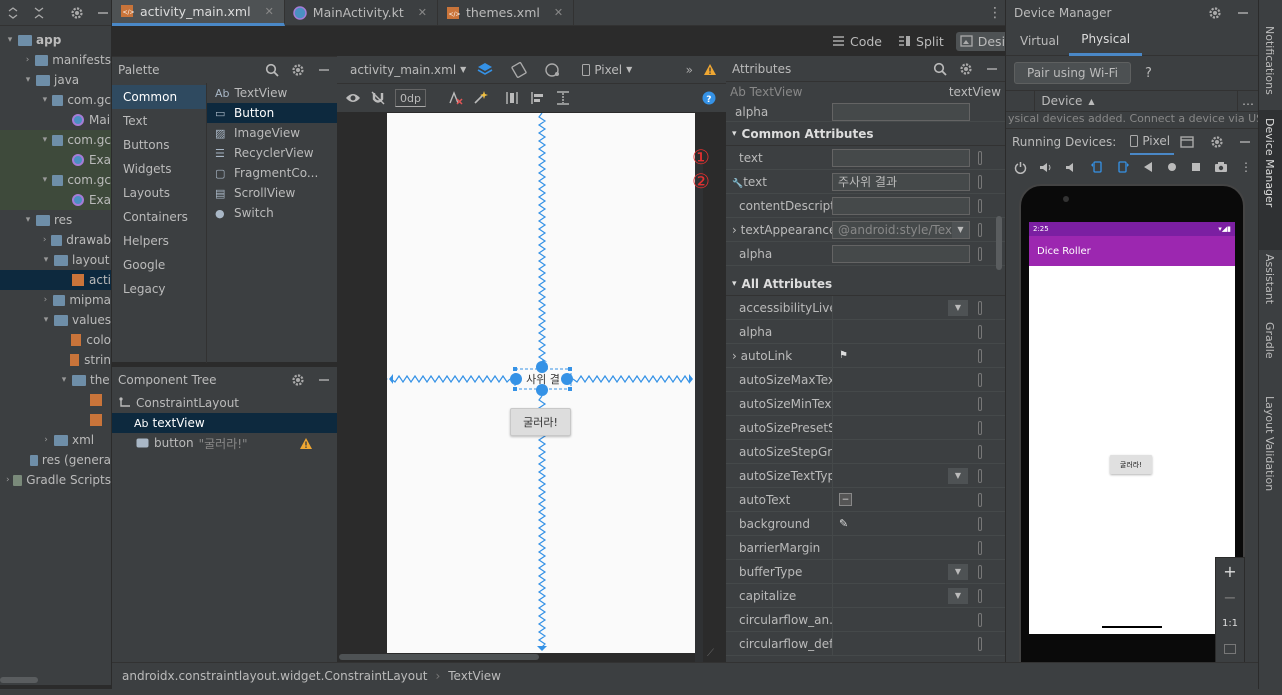 The width and height of the screenshot is (1282, 695). Describe the element at coordinates (607, 70) in the screenshot. I see `device-selector: Pixel ▼` at that location.